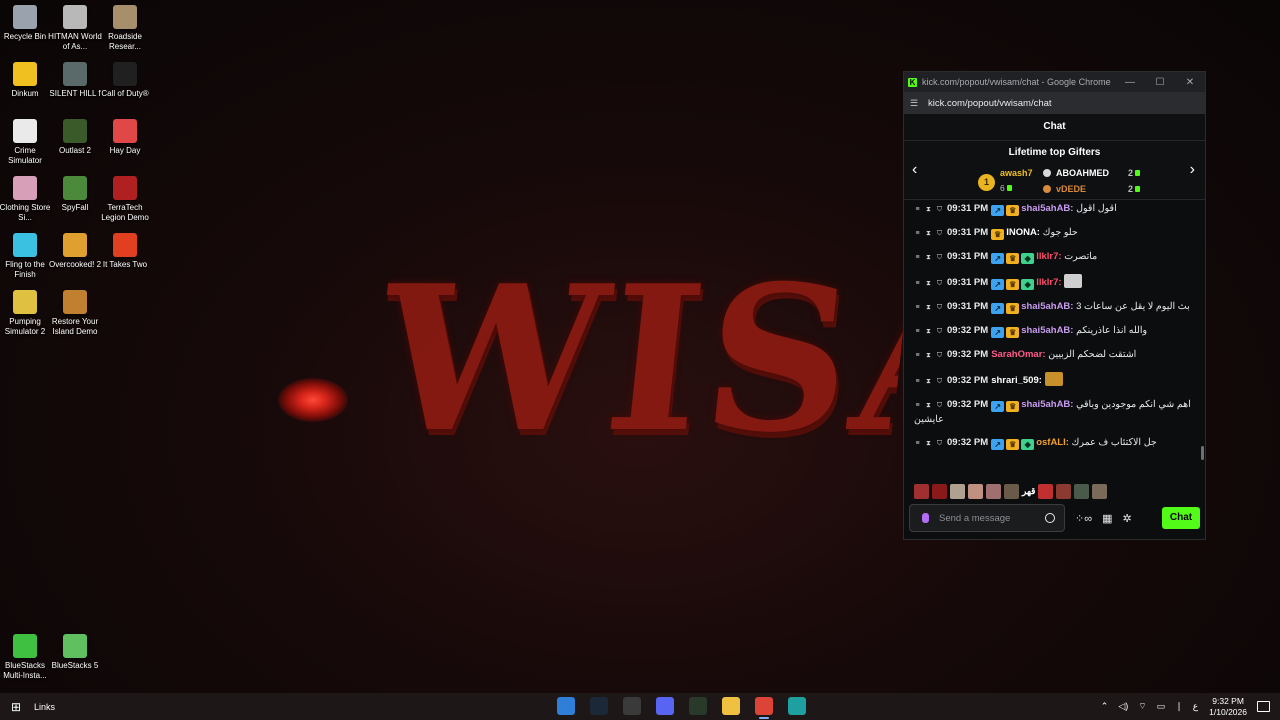 Image resolution: width=1280 pixels, height=720 pixels. Describe the element at coordinates (1083, 518) in the screenshot. I see `users-icon: ⁘∞` at that location.